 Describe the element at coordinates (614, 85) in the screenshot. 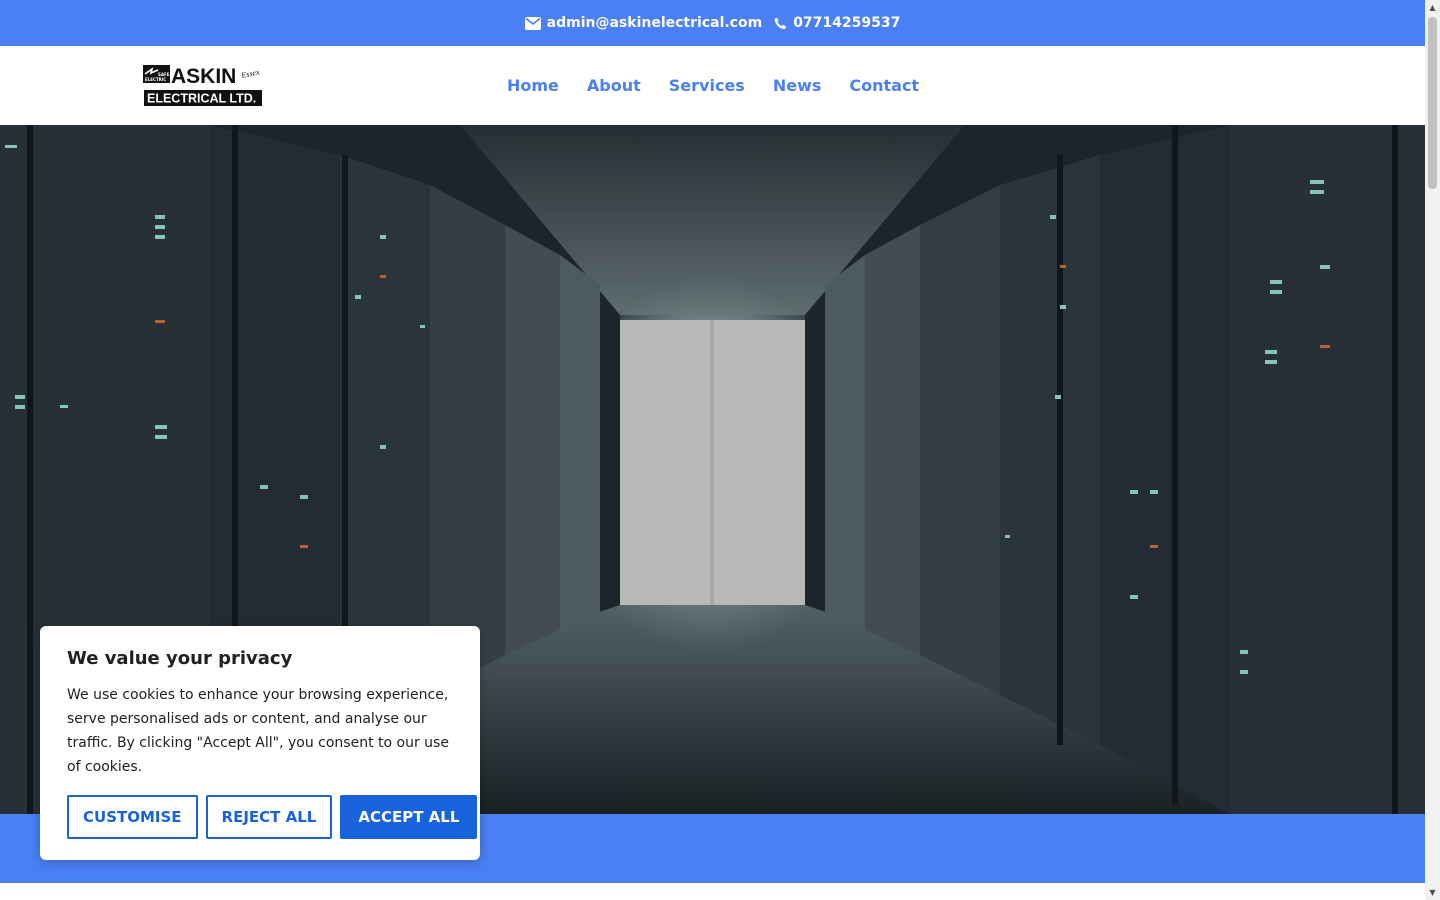

I see `nav-item-about: About` at that location.